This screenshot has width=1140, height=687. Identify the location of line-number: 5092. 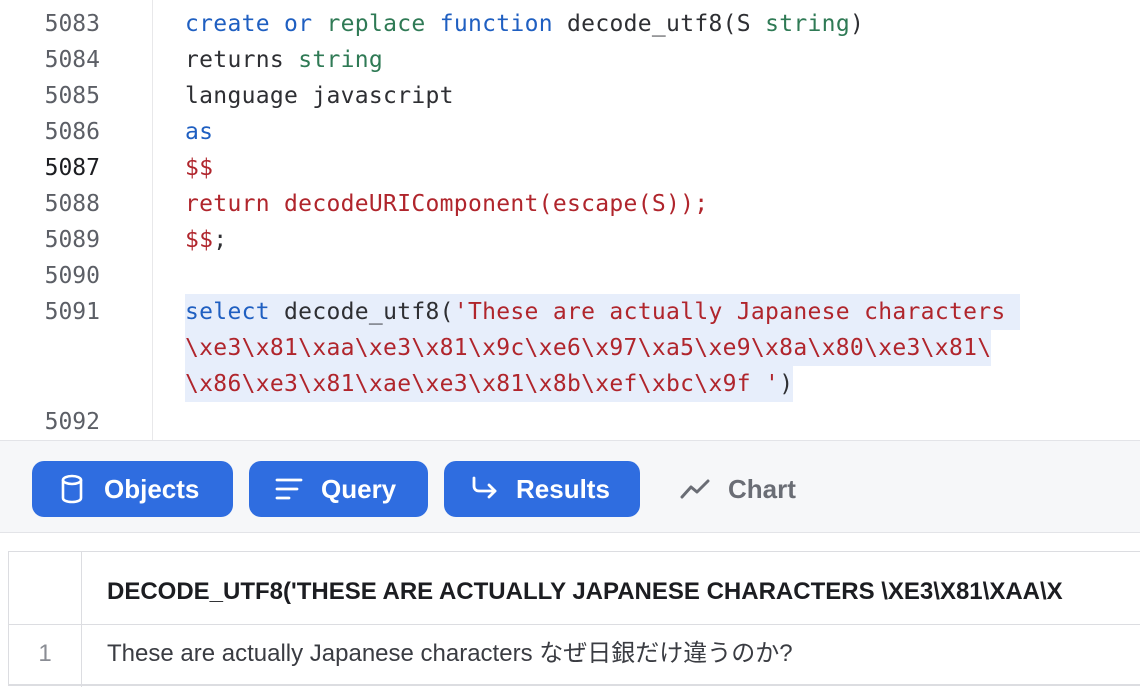
(72, 422).